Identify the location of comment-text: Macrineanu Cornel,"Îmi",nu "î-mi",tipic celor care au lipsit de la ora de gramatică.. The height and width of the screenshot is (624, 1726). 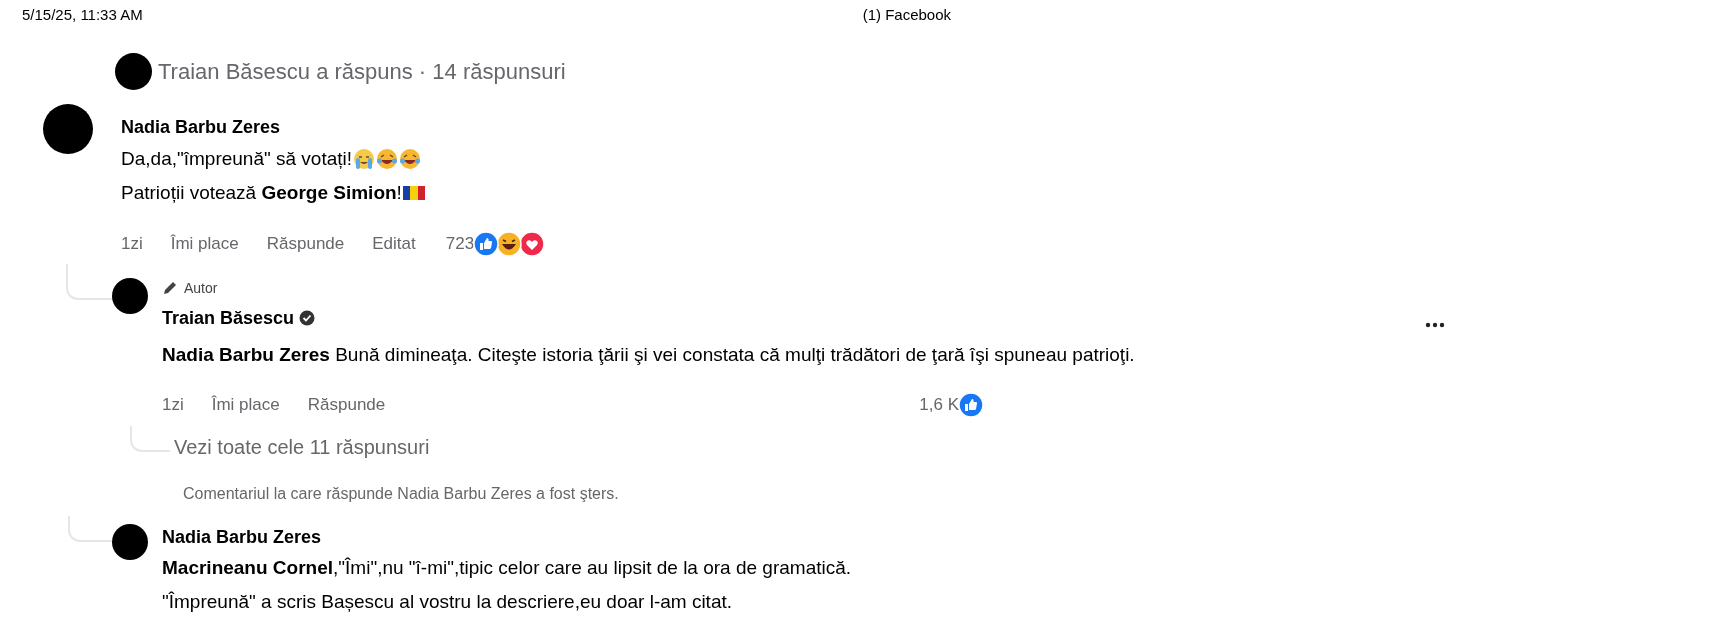
(507, 567).